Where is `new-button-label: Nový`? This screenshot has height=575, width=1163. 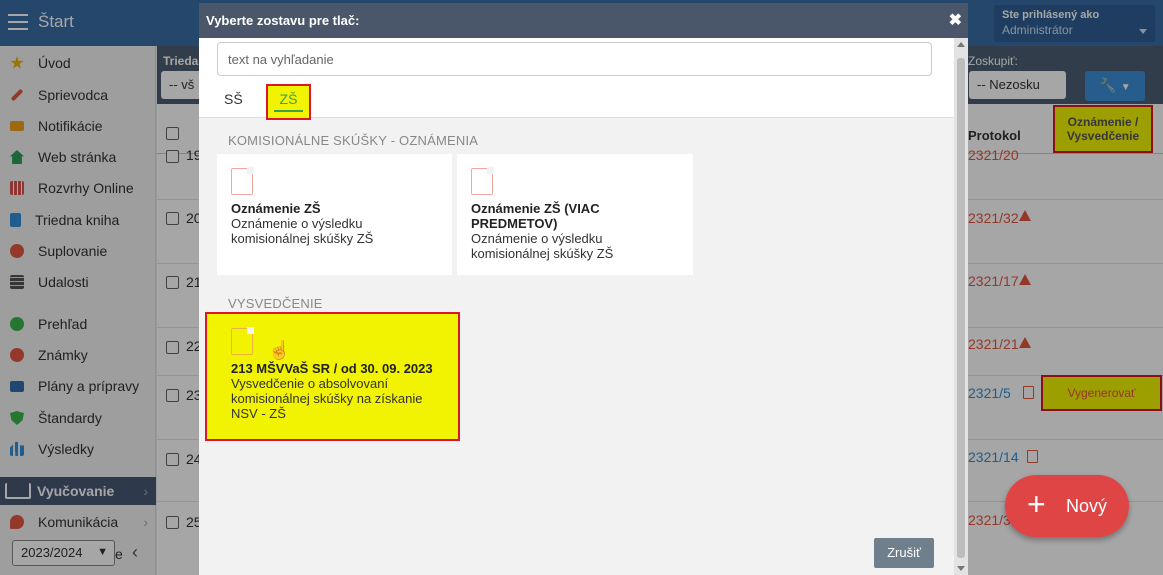 new-button-label: Nový is located at coordinates (1087, 506).